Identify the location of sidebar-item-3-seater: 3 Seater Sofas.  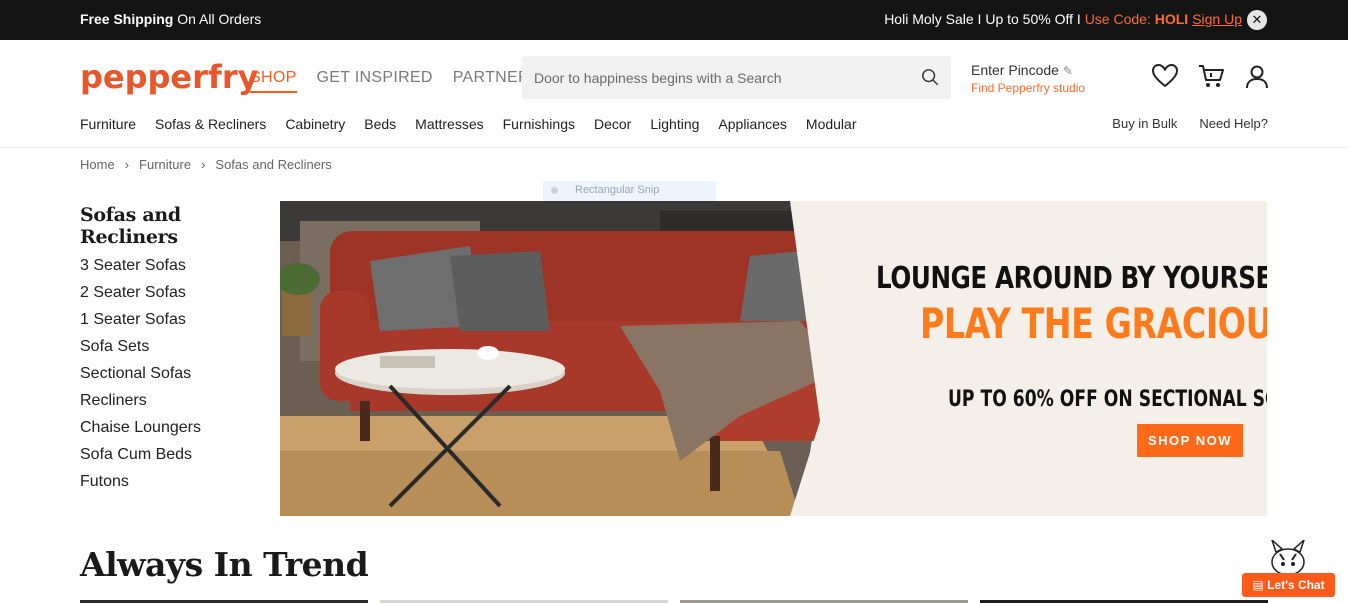
(175, 269).